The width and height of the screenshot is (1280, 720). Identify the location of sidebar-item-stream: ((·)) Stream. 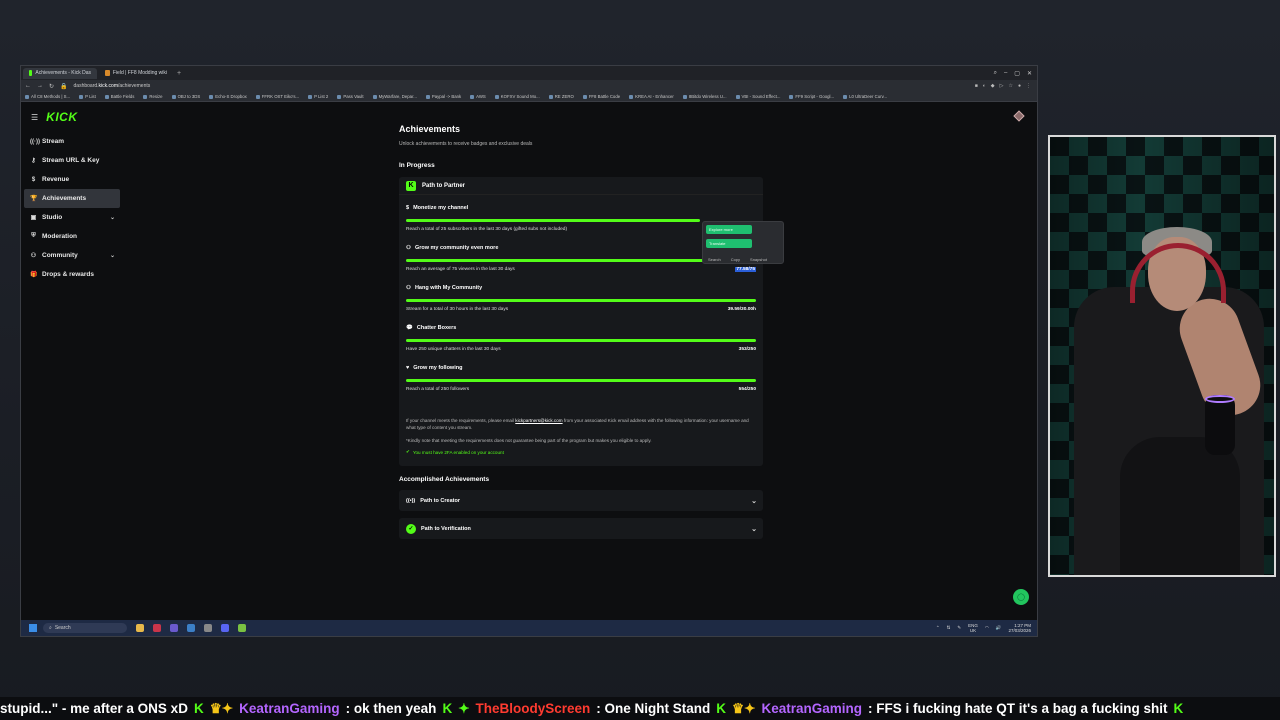
(72, 141).